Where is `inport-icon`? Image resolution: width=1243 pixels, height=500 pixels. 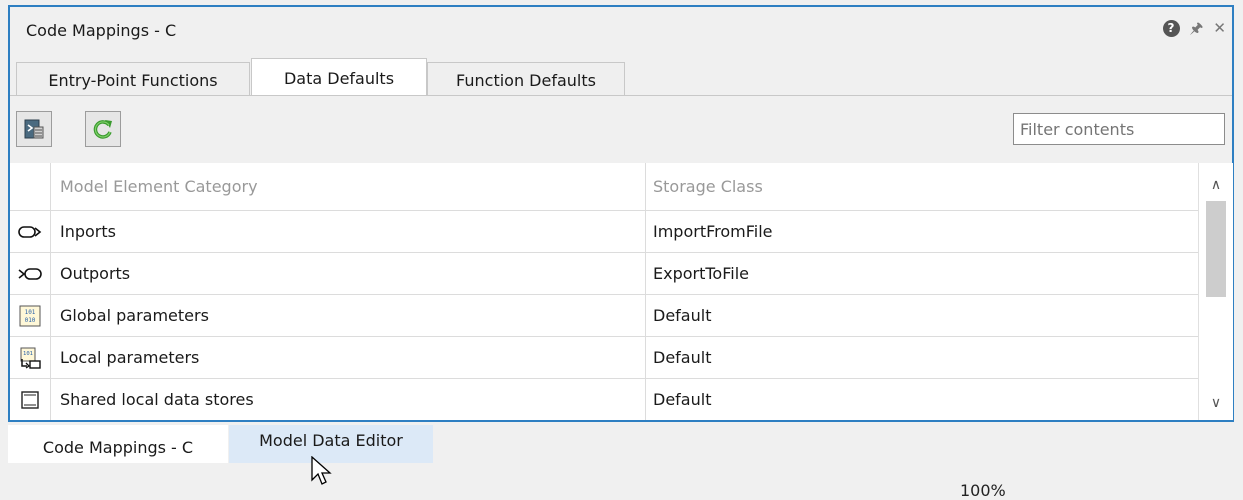
inport-icon is located at coordinates (30, 231).